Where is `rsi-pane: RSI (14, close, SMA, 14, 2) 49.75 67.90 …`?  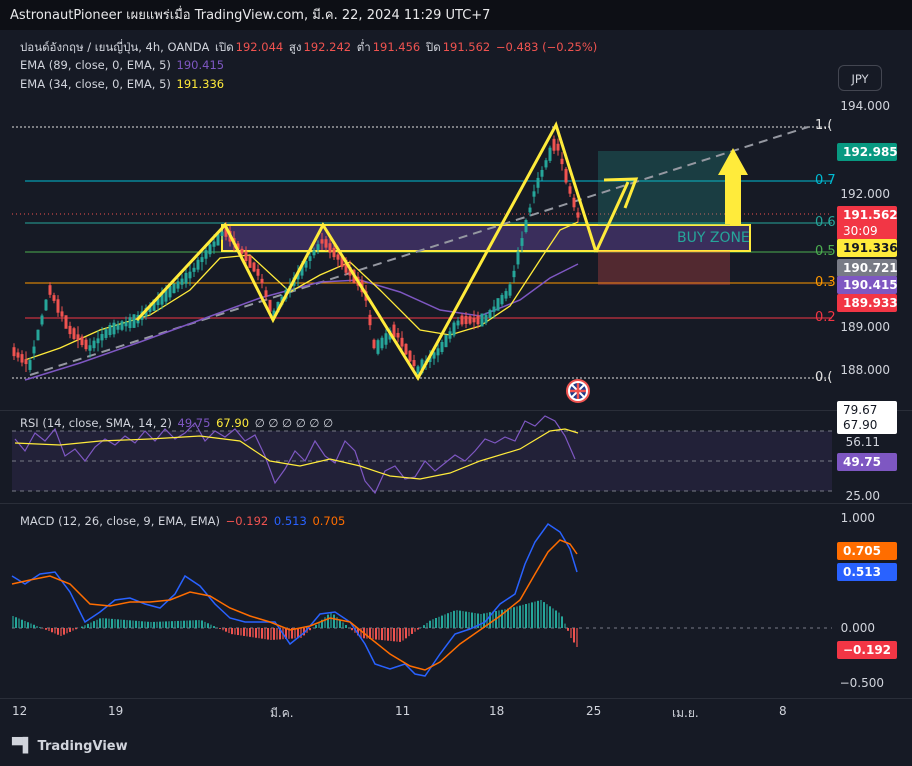
rsi-pane: RSI (14, close, SMA, 14, 2) 49.75 67.90 … is located at coordinates (456, 452).